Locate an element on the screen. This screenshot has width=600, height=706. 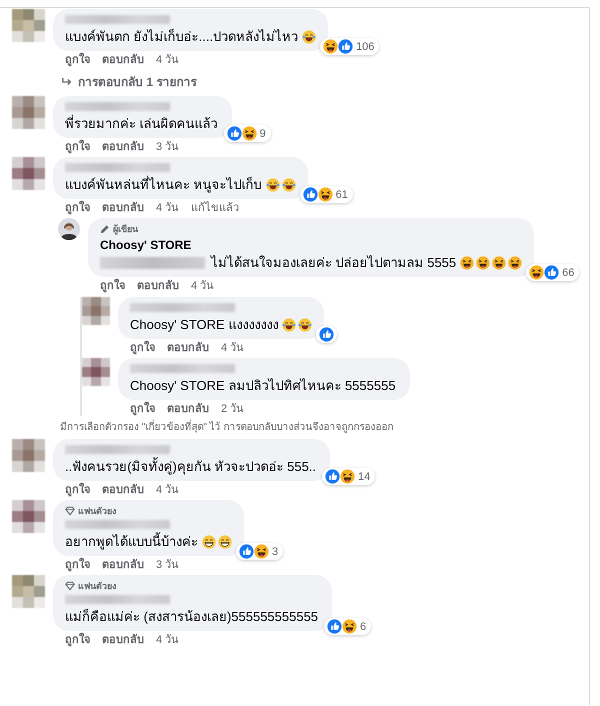
comment-text: แบงค์พันหล่นที่ไหนคะ หนูจะไปเก็บ is located at coordinates (163, 184).